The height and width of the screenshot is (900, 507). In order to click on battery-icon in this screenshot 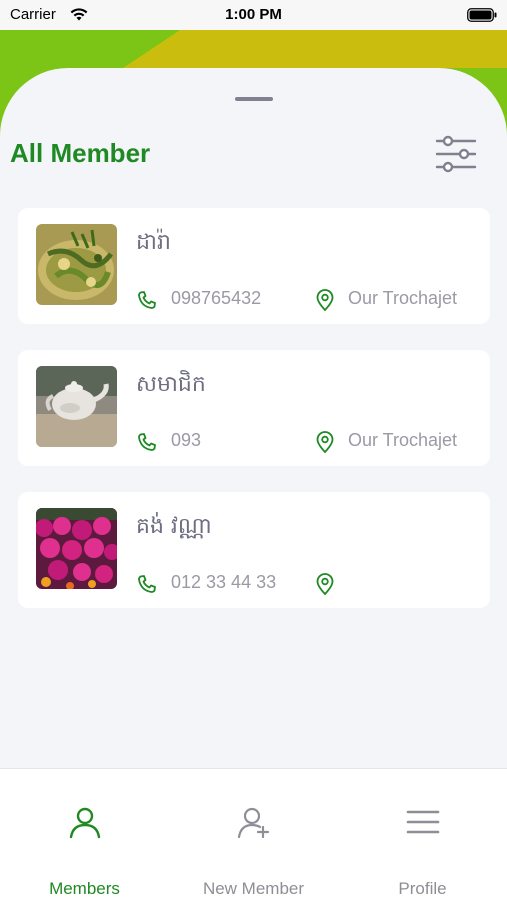, I will do `click(482, 15)`.